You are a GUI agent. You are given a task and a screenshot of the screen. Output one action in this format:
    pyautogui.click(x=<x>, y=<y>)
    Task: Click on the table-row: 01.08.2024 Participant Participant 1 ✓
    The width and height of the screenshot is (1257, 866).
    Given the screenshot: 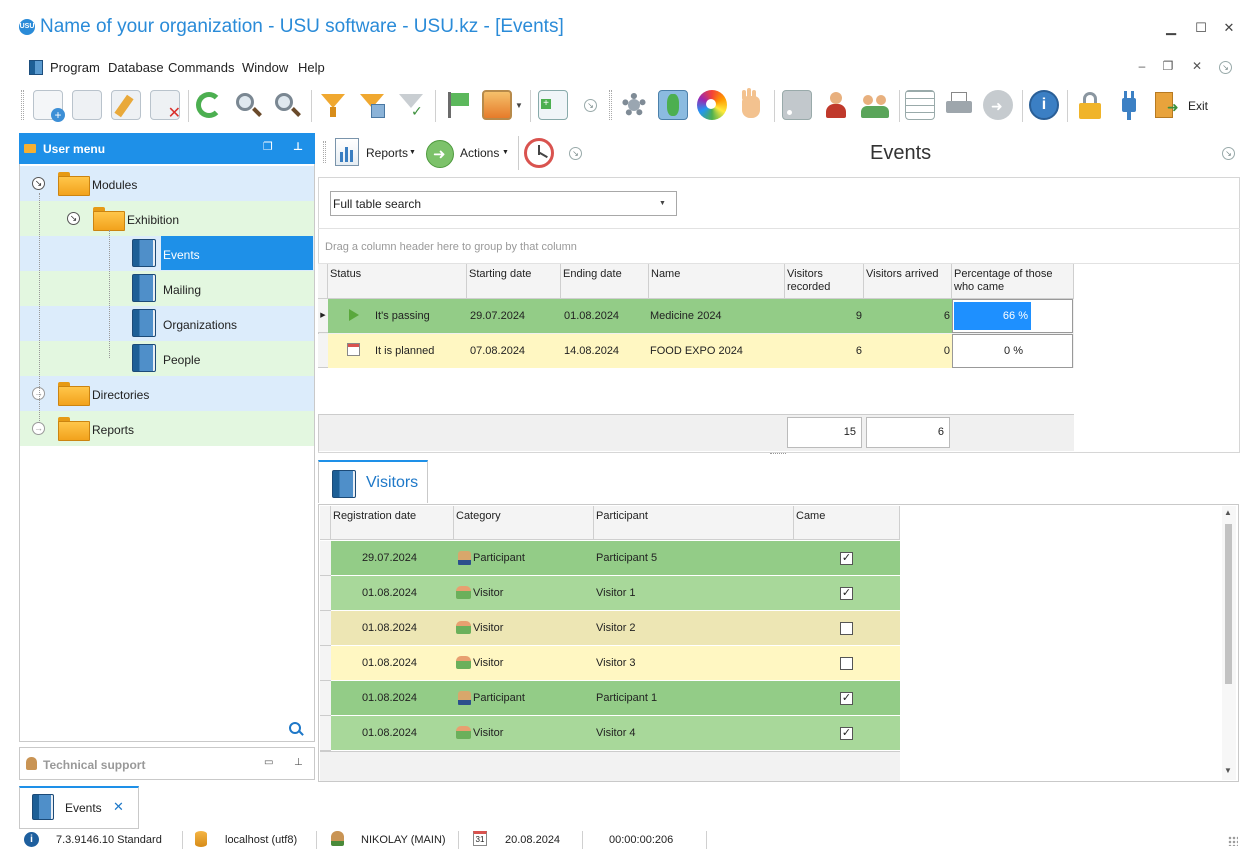 What is the action you would take?
    pyautogui.click(x=610, y=698)
    